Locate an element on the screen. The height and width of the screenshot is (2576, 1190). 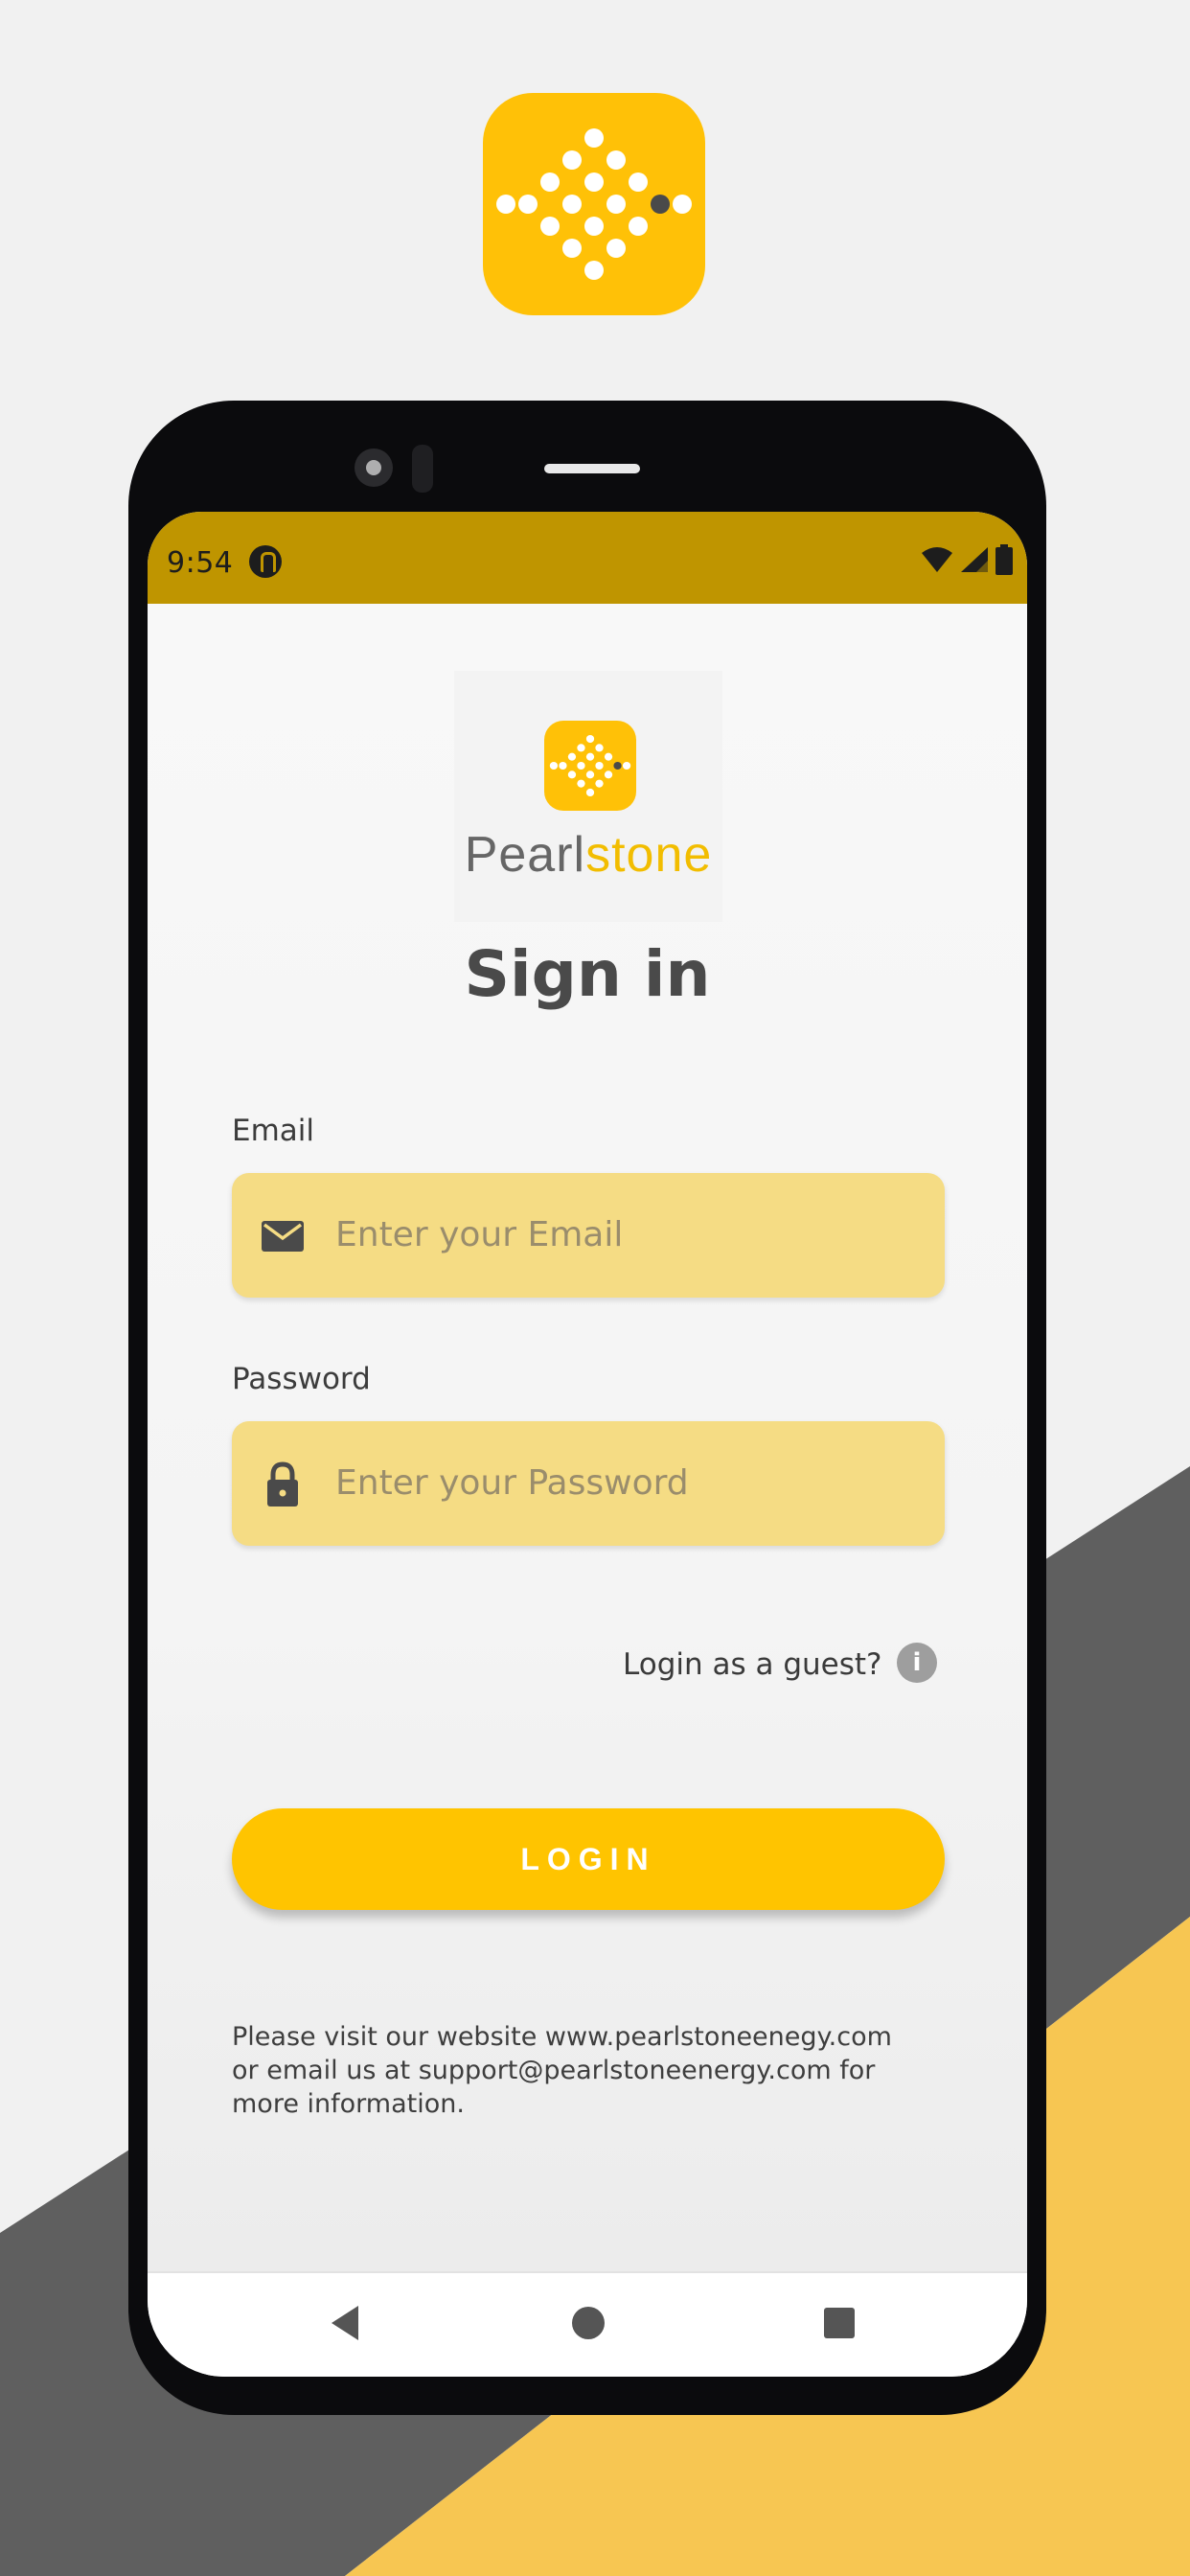
status-icons is located at coordinates (967, 561).